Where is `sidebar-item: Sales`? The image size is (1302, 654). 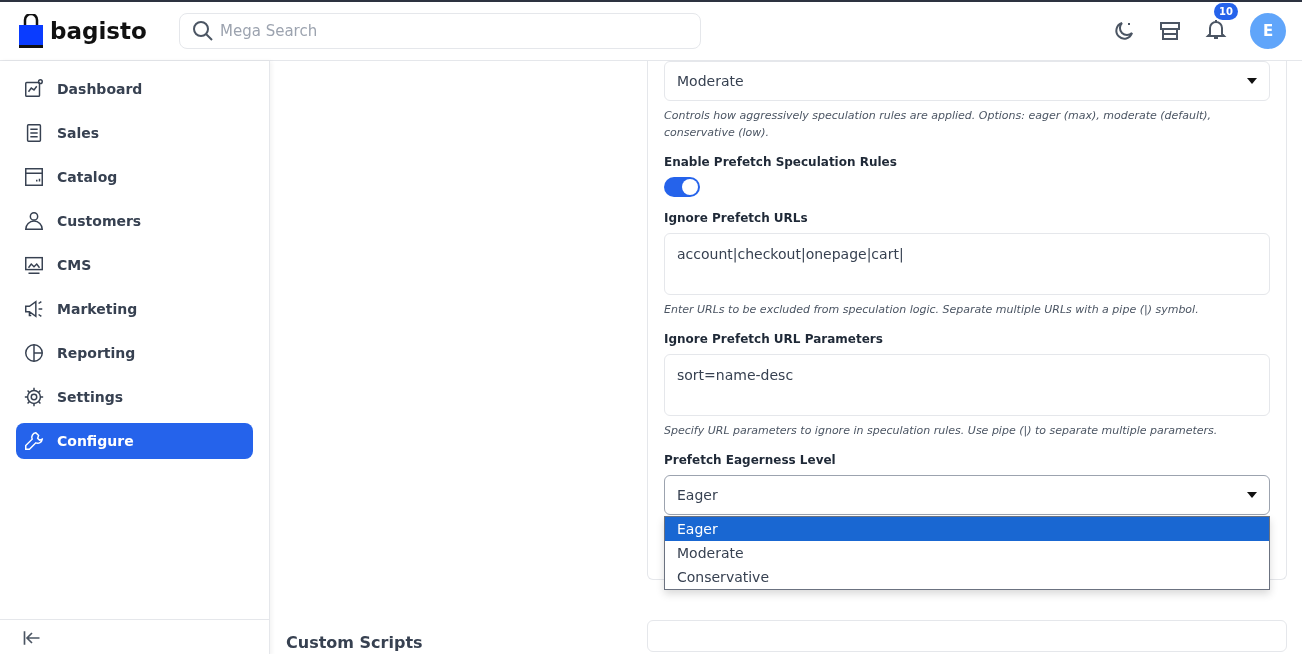 sidebar-item: Sales is located at coordinates (134, 133).